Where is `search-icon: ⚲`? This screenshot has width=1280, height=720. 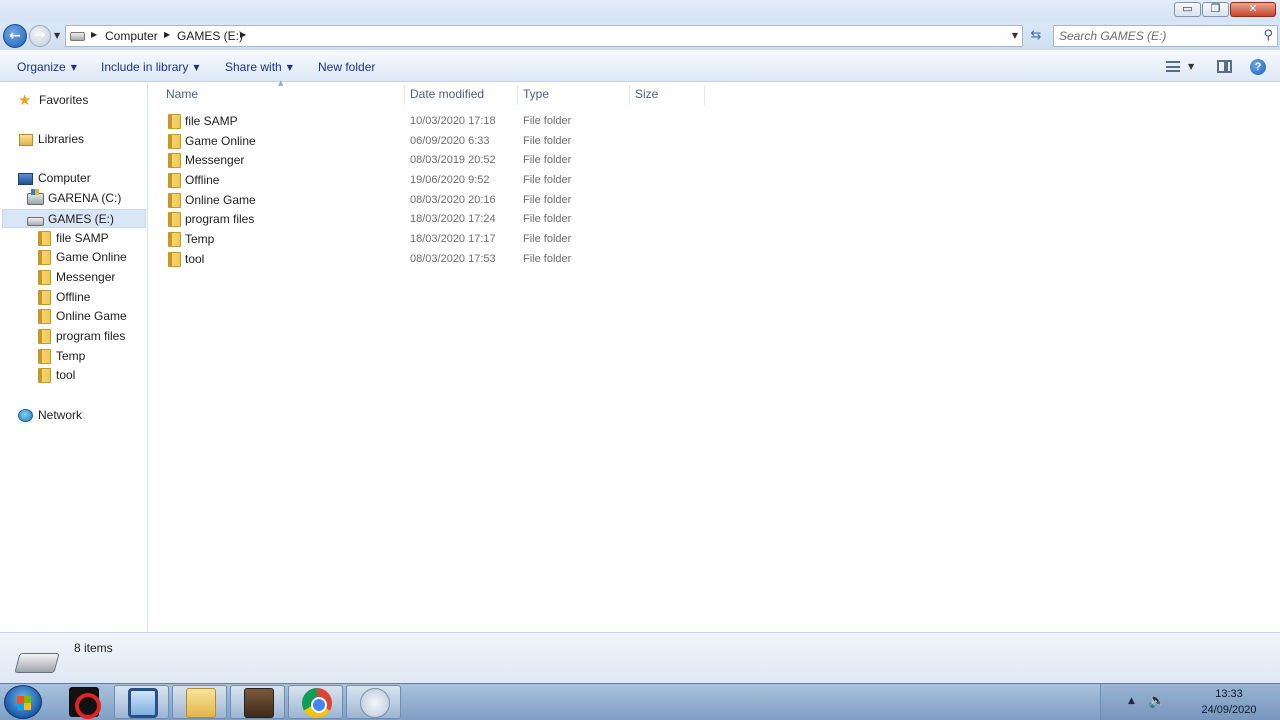 search-icon: ⚲ is located at coordinates (1268, 35).